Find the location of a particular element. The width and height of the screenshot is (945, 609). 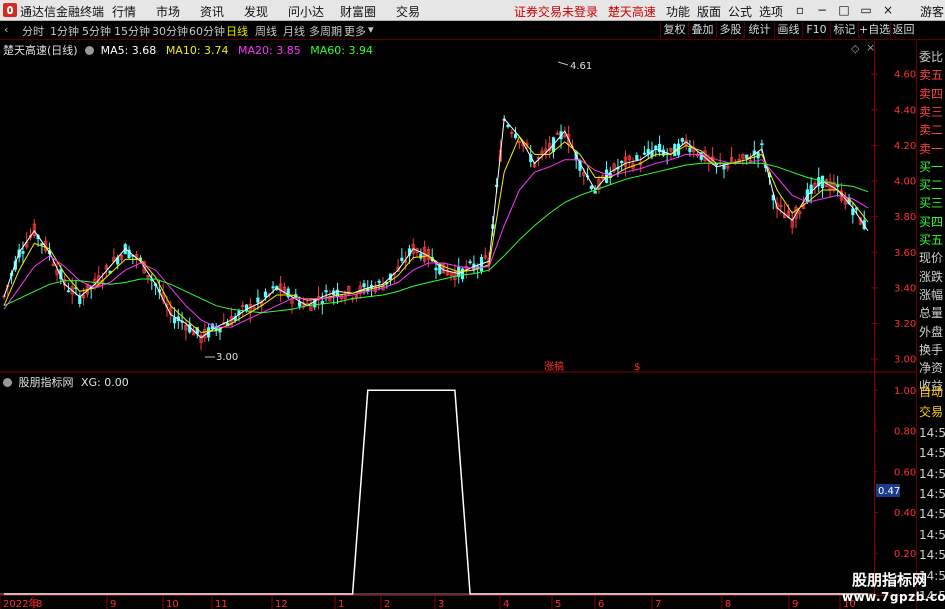

menu-dropdown-icon: ▫ is located at coordinates (800, 10).